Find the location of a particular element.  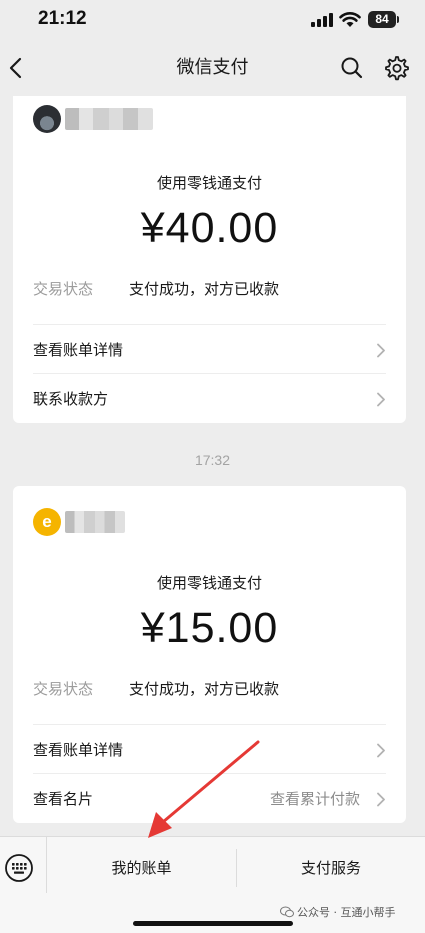

back-arrow-icon is located at coordinates (16, 68).